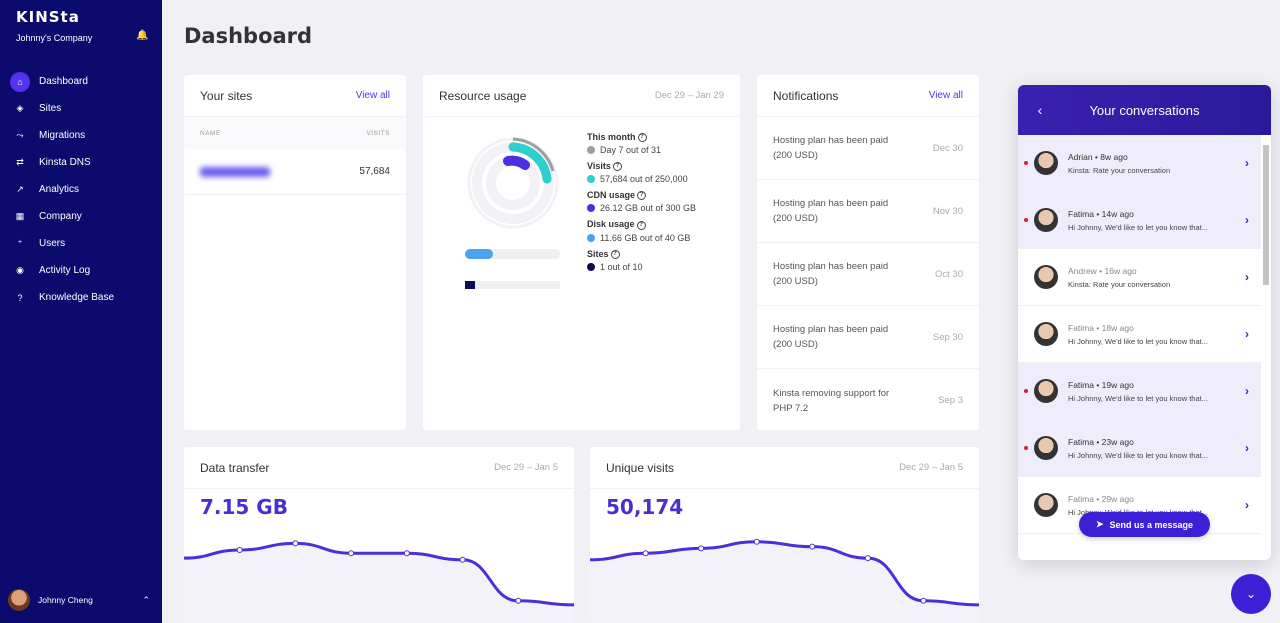 The height and width of the screenshot is (623, 1280). What do you see at coordinates (248, 36) in the screenshot?
I see `page-title: Dashboard` at bounding box center [248, 36].